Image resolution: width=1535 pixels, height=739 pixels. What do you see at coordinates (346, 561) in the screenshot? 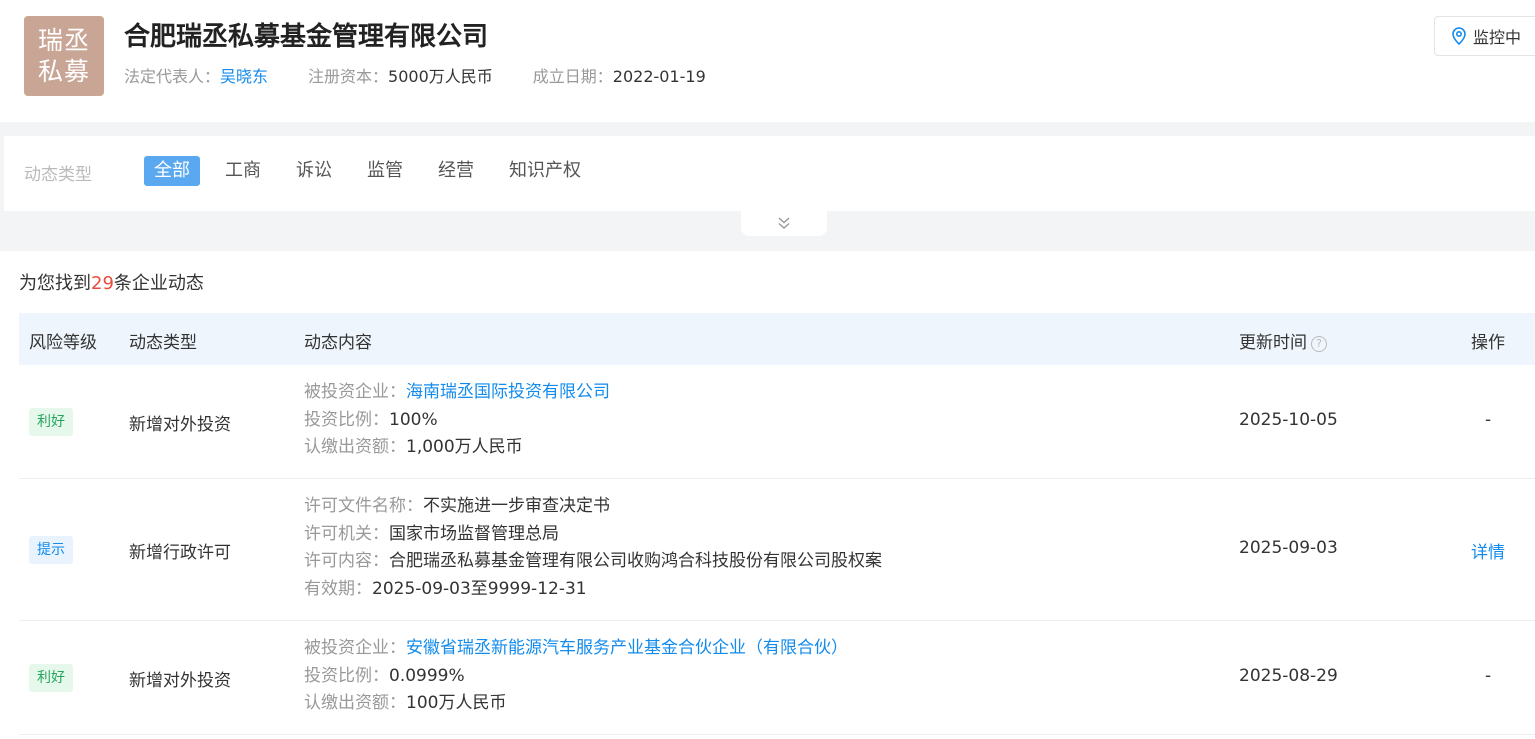
I see `detail-key: 许可内容：` at bounding box center [346, 561].